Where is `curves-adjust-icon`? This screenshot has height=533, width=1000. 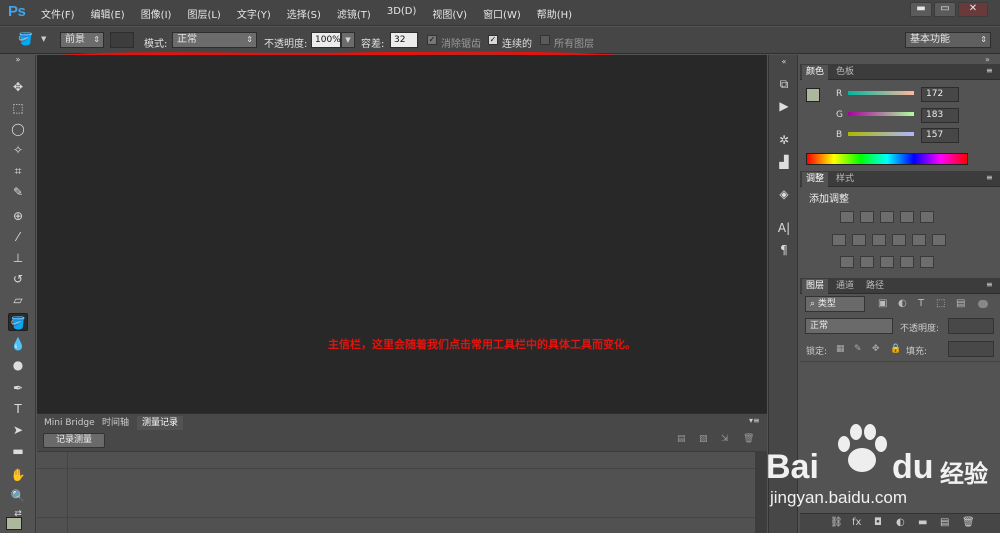
curves-adjust-icon is located at coordinates (887, 217).